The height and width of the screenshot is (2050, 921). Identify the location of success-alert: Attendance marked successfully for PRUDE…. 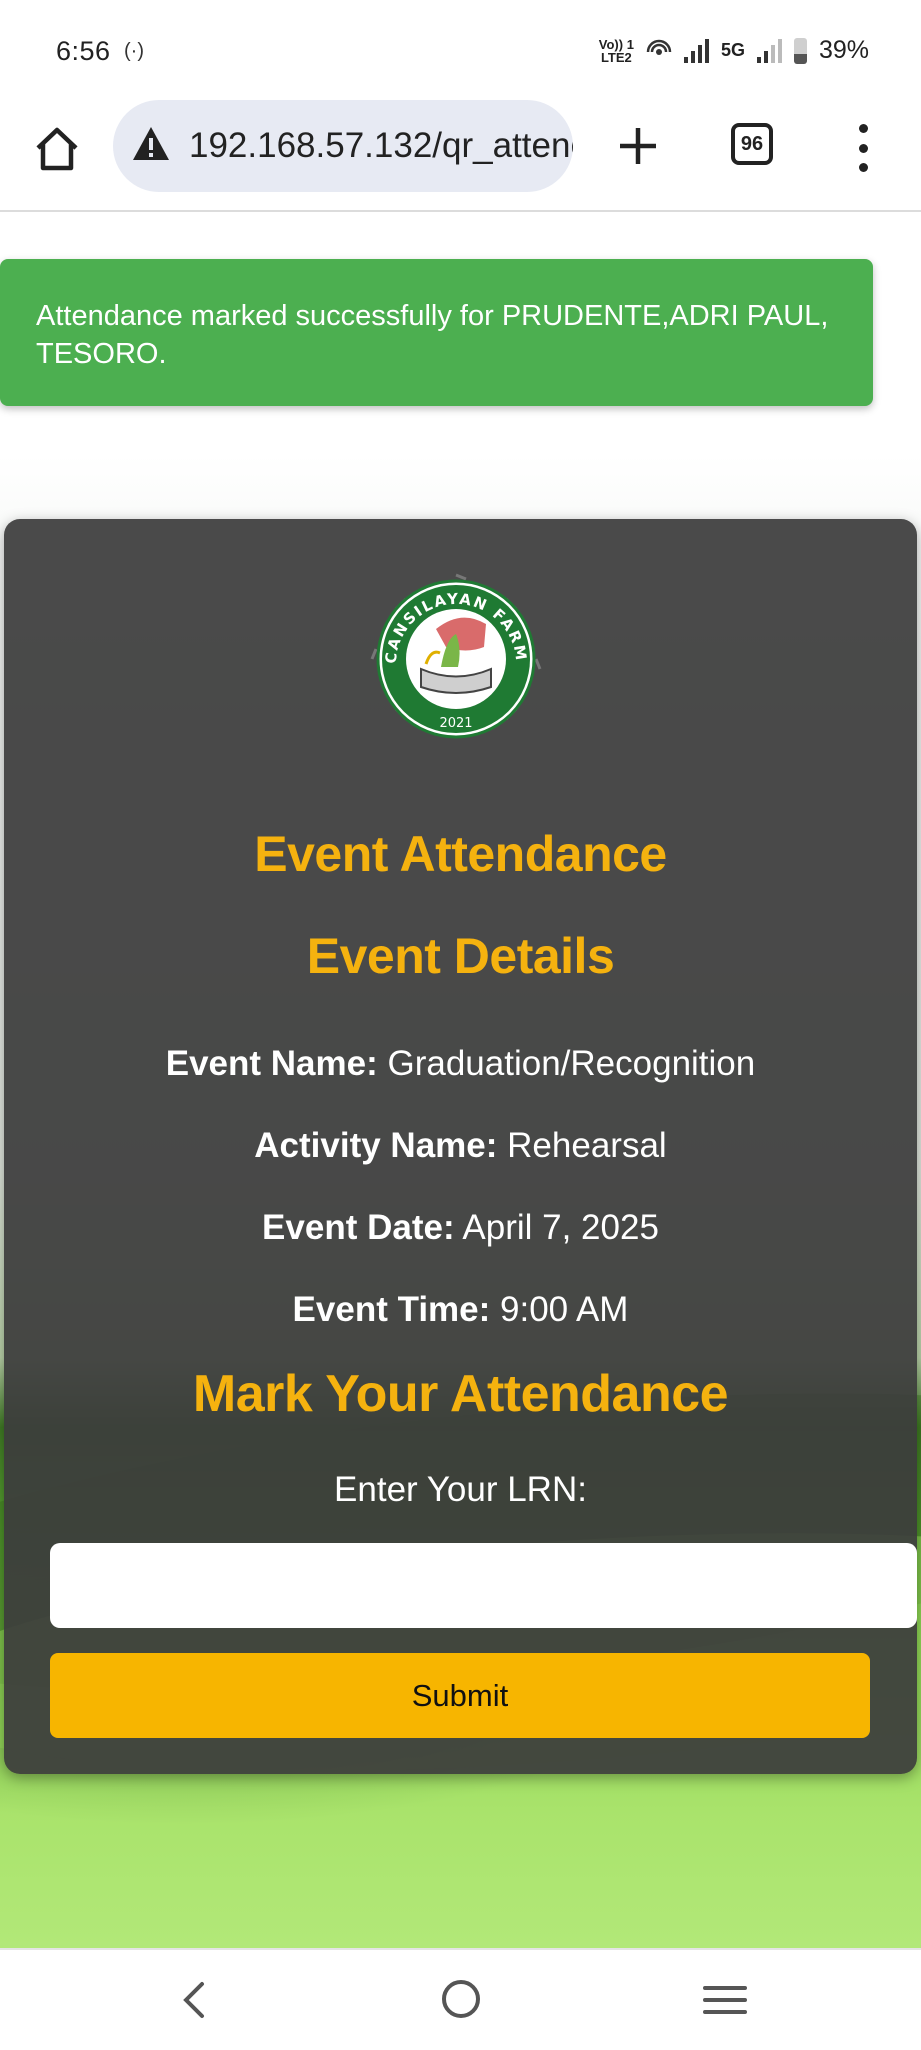
(436, 332).